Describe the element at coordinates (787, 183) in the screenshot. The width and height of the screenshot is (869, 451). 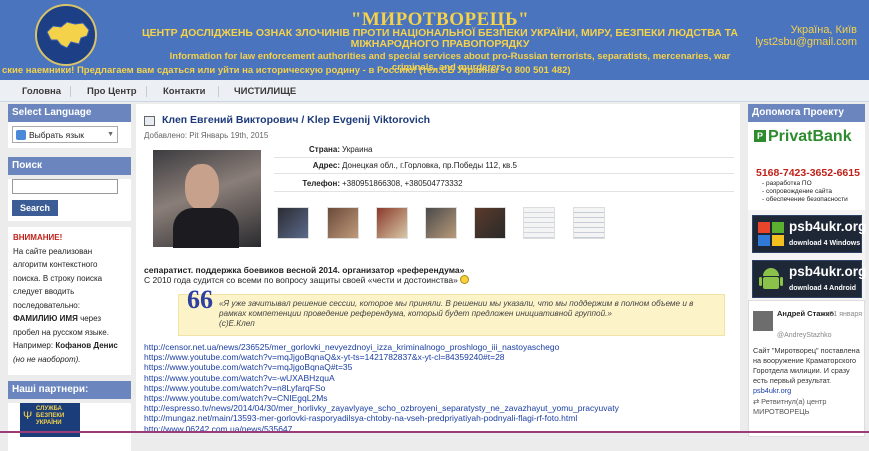
I see `purpose-item: - разработка ПО` at that location.